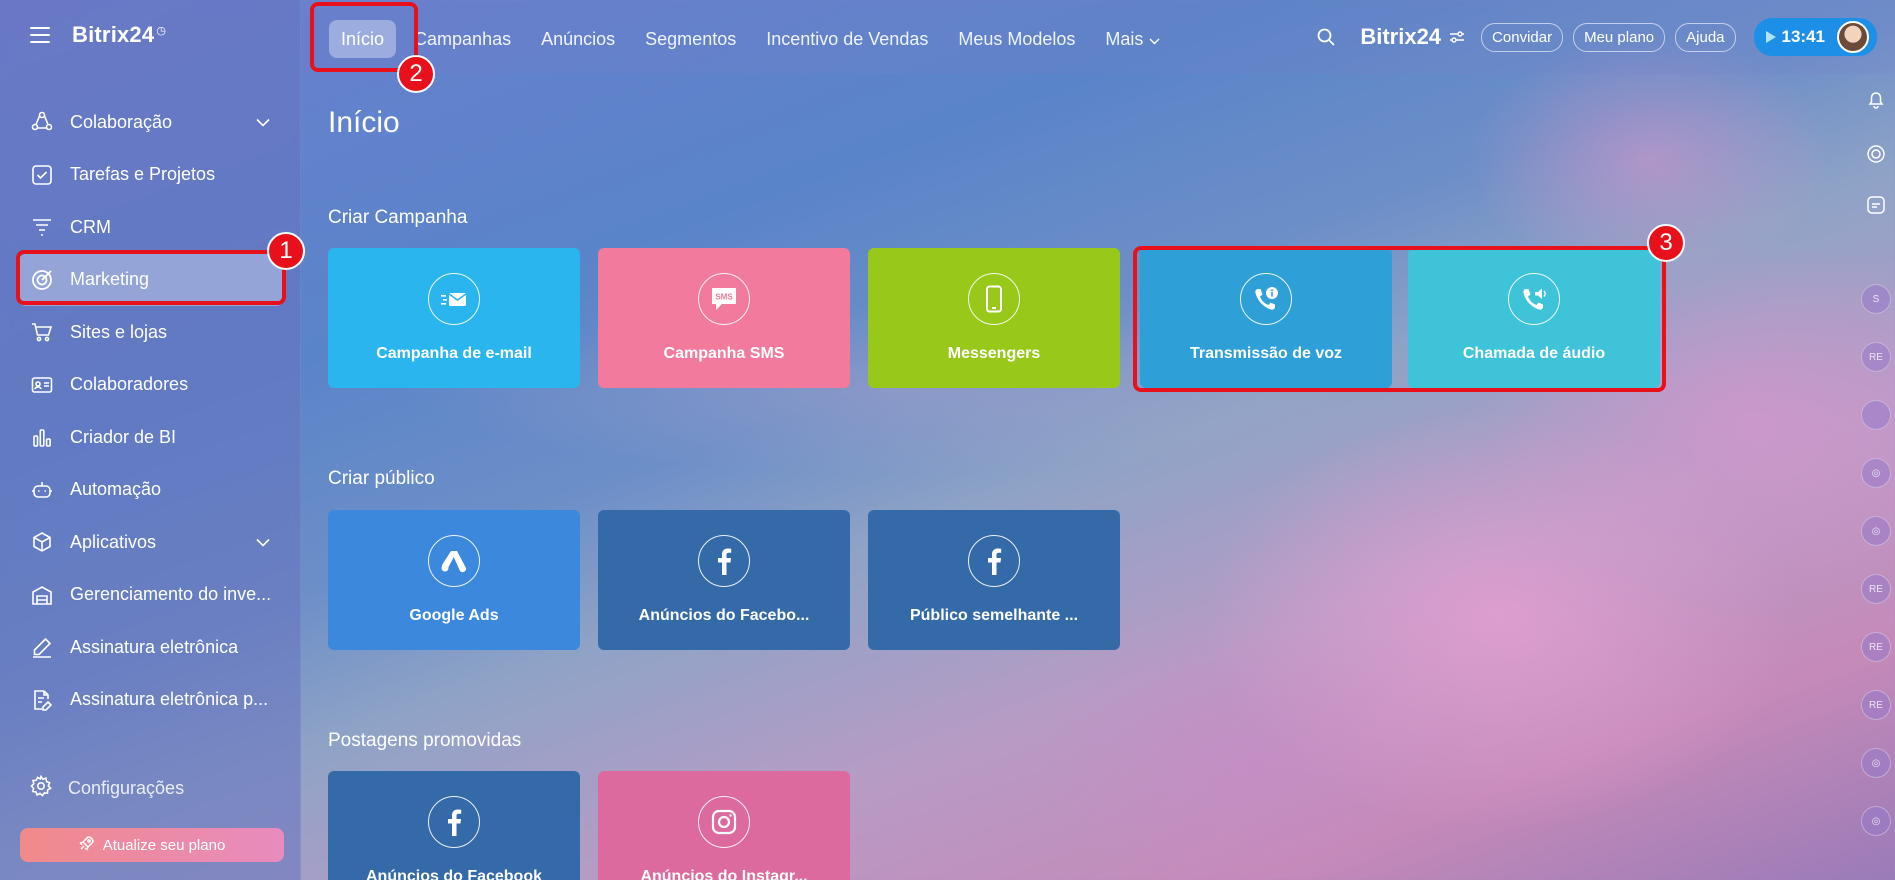 The width and height of the screenshot is (1895, 880). I want to click on tab-incentivo: Incentivo de Vendas, so click(847, 39).